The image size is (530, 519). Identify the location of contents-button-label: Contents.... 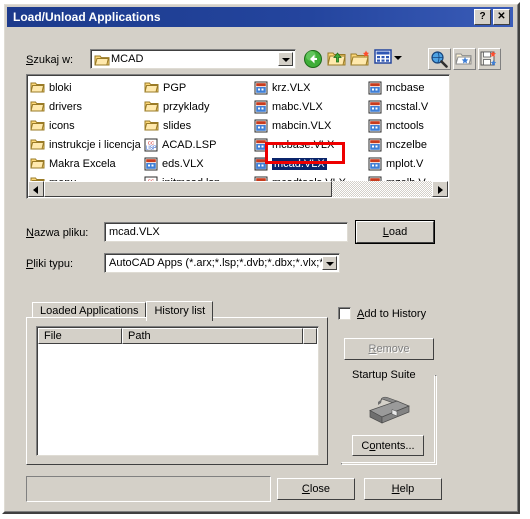
(388, 445).